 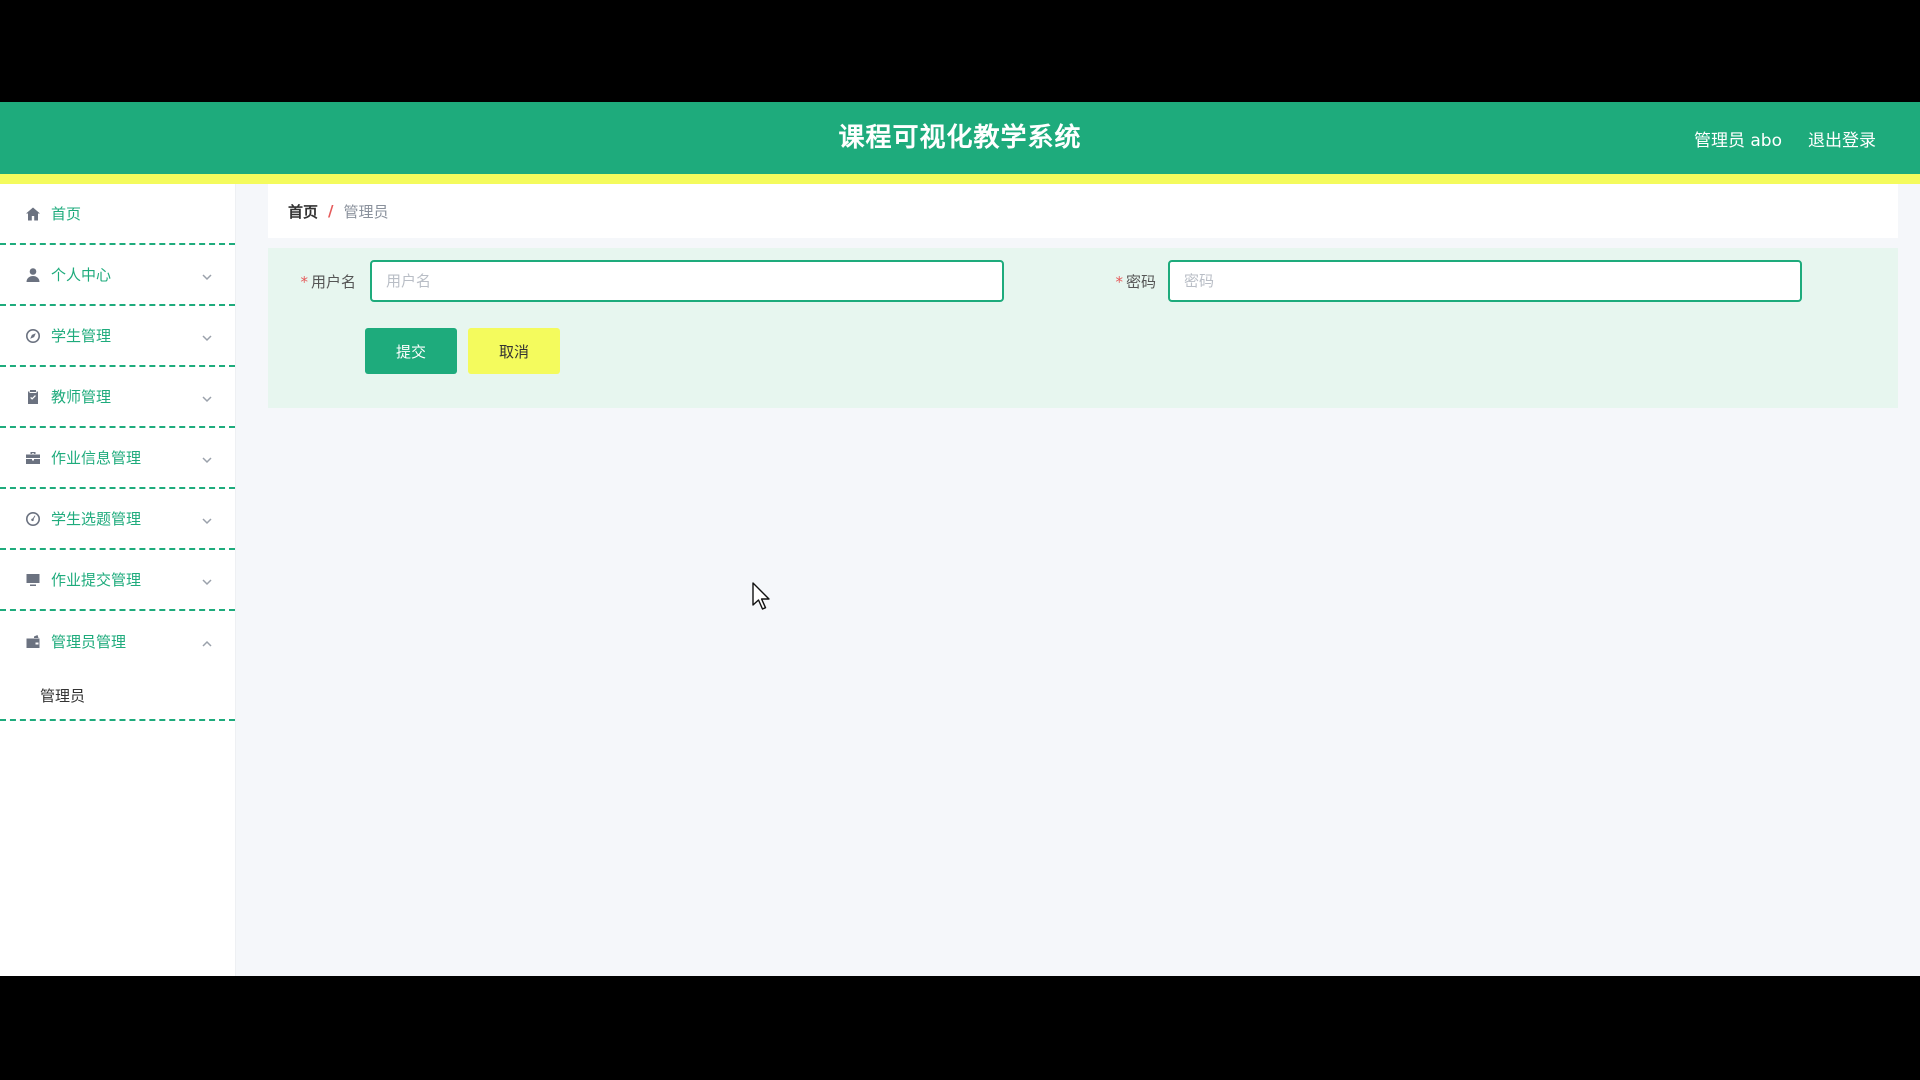 What do you see at coordinates (81, 336) in the screenshot?
I see `sidebar-item-label: 学生管理` at bounding box center [81, 336].